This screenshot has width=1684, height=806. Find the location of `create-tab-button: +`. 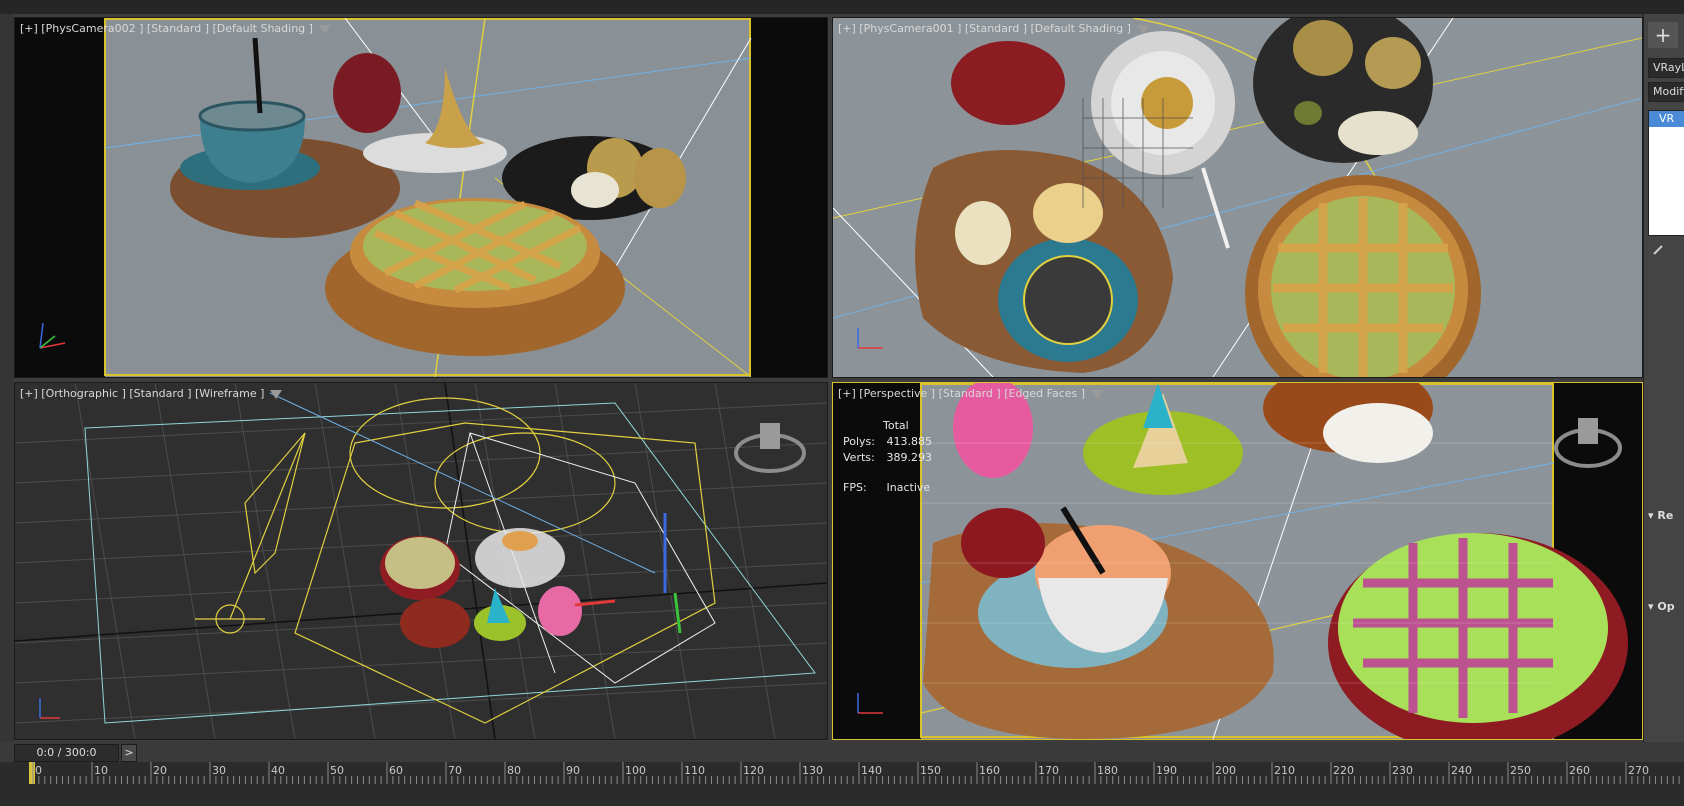

create-tab-button: + is located at coordinates (1663, 35).